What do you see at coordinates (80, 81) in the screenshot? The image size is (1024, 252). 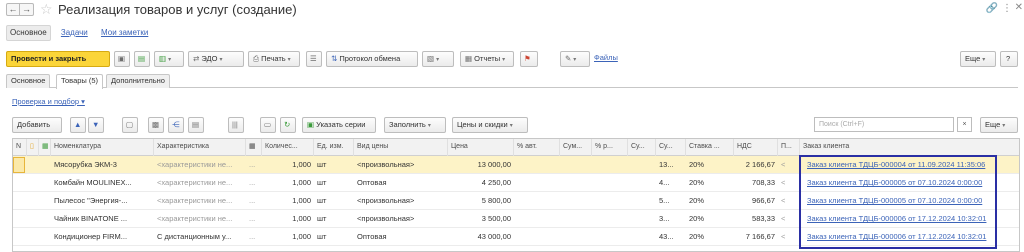 I see `tab-goods: Товары (5)` at bounding box center [80, 81].